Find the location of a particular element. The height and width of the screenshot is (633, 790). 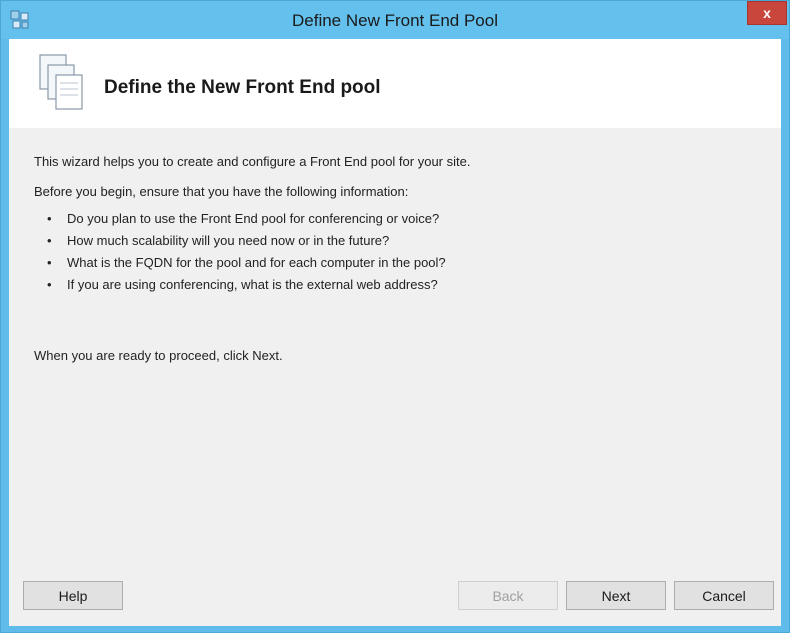

server-pool-icon is located at coordinates (61, 82).